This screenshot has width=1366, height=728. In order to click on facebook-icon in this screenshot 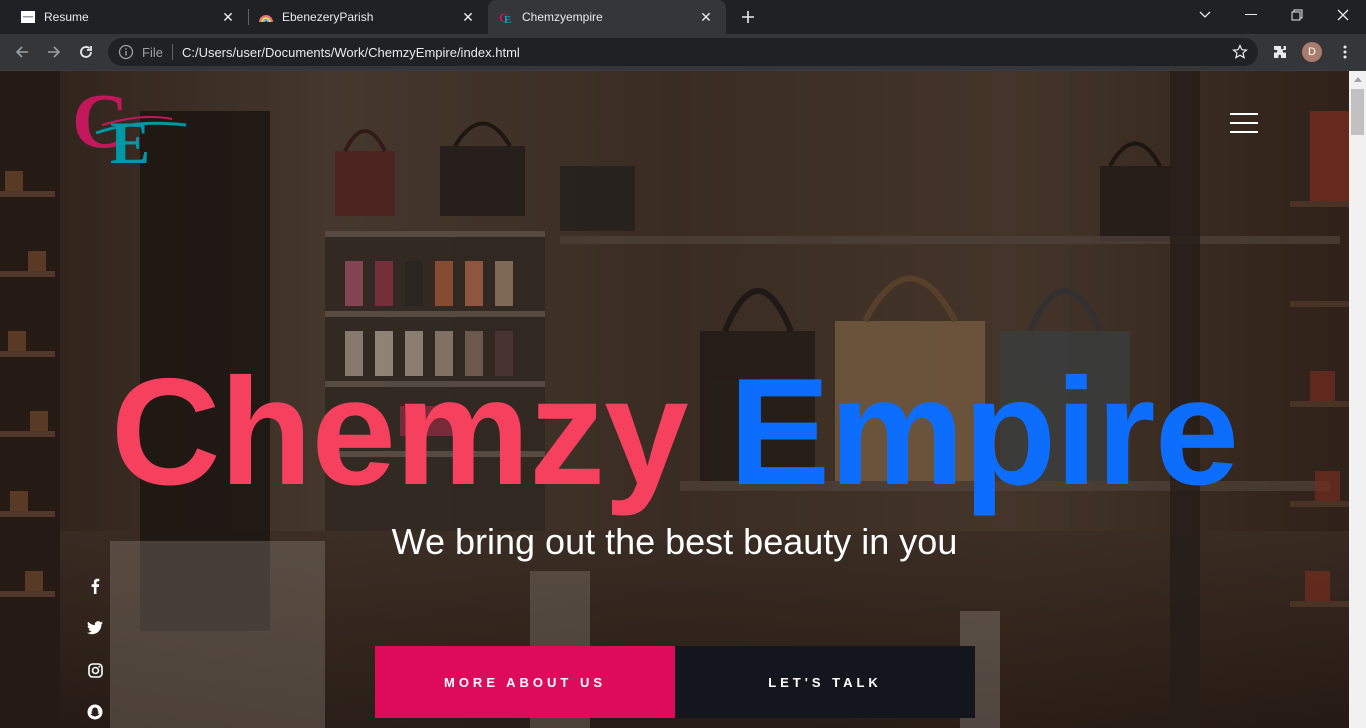, I will do `click(95, 586)`.